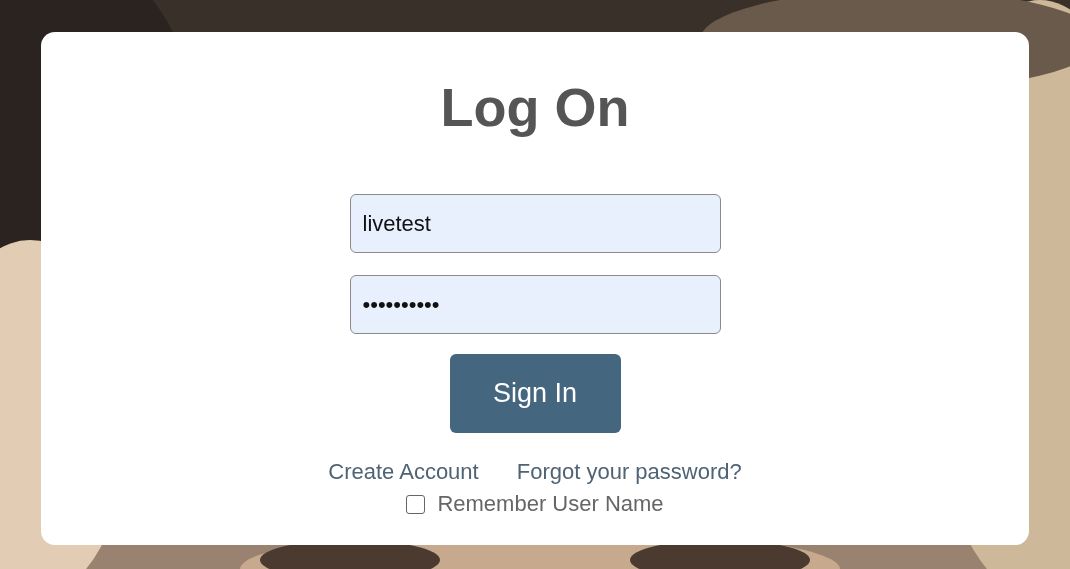  I want to click on remember-checkbox, so click(416, 504).